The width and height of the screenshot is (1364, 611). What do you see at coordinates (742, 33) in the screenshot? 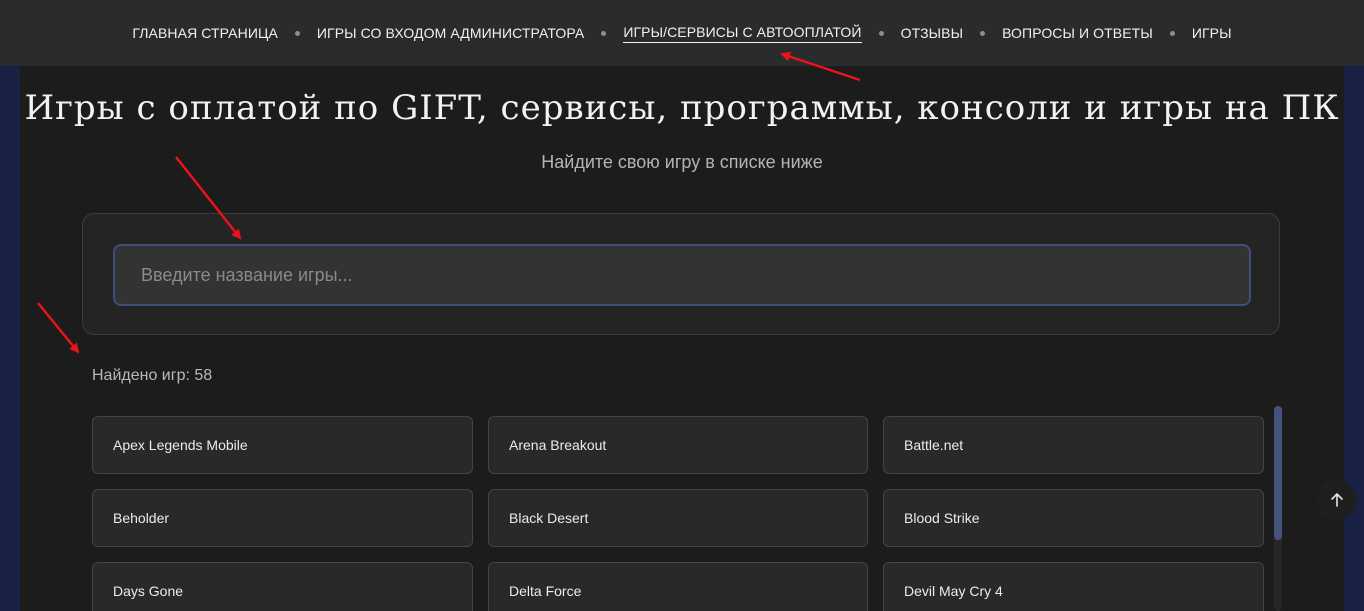
I see `nav-autopay-games: ИГРЫ/СЕРВИСЫ С АВТООПЛАТОЙ` at bounding box center [742, 33].